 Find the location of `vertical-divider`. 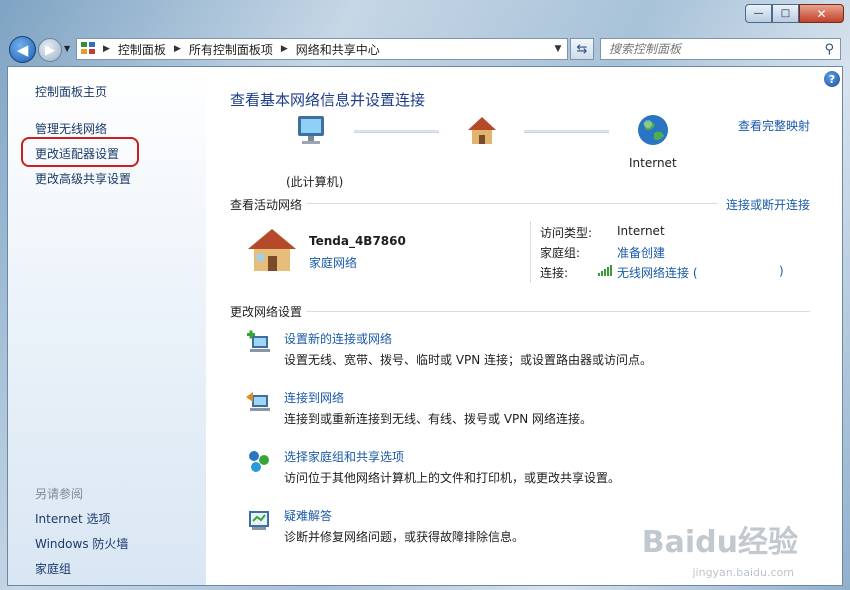

vertical-divider is located at coordinates (530, 252).